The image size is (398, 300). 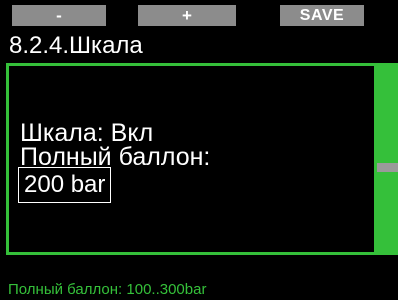 What do you see at coordinates (322, 15) in the screenshot?
I see `save-button: SAVE` at bounding box center [322, 15].